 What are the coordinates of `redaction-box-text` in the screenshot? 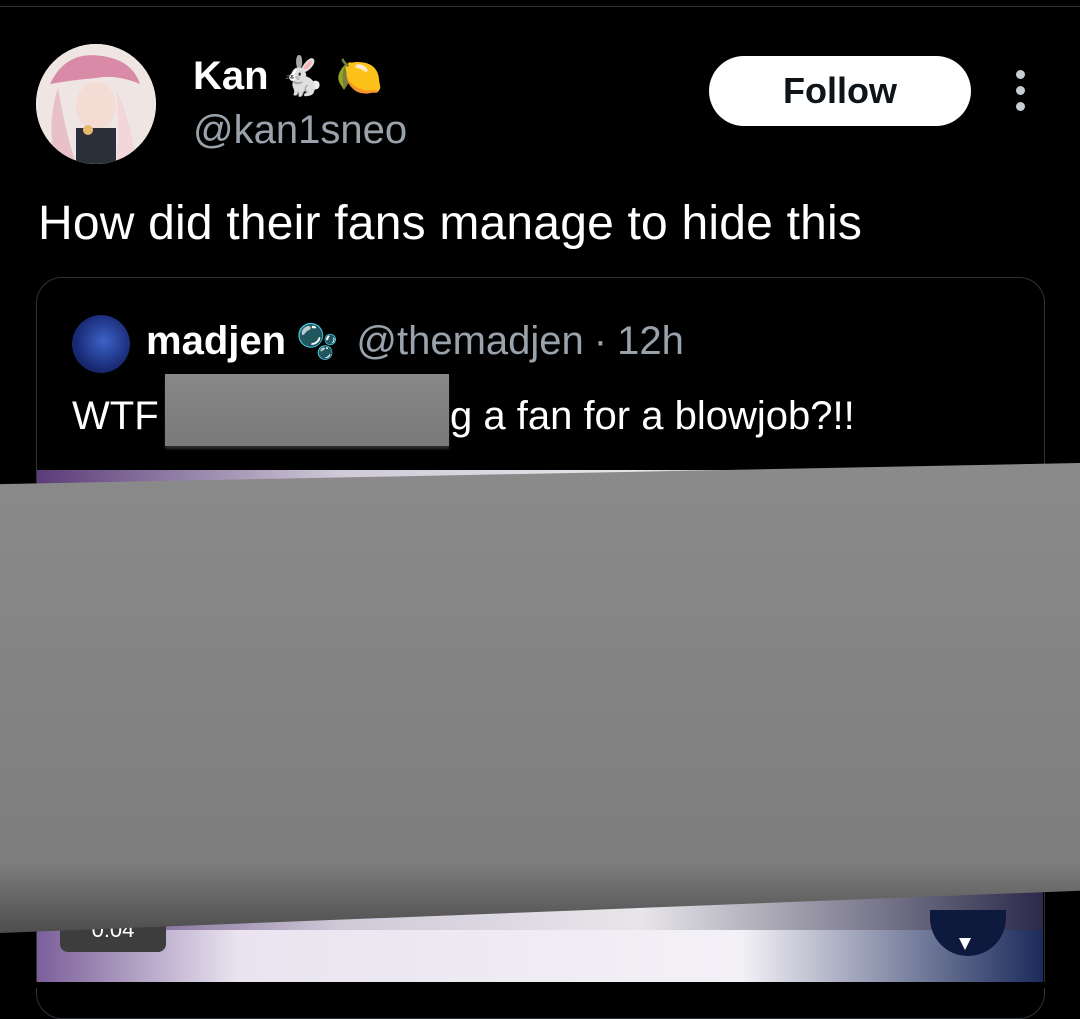 It's located at (307, 410).